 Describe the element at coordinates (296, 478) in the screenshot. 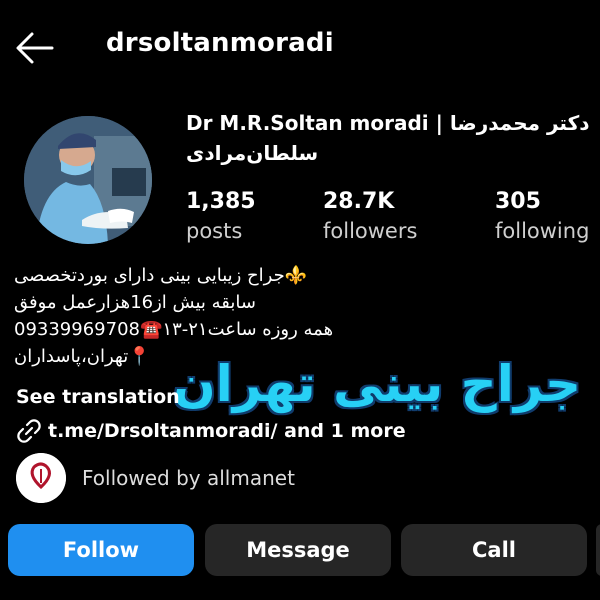

I see `followed-by-row: Followed by allmanet` at that location.